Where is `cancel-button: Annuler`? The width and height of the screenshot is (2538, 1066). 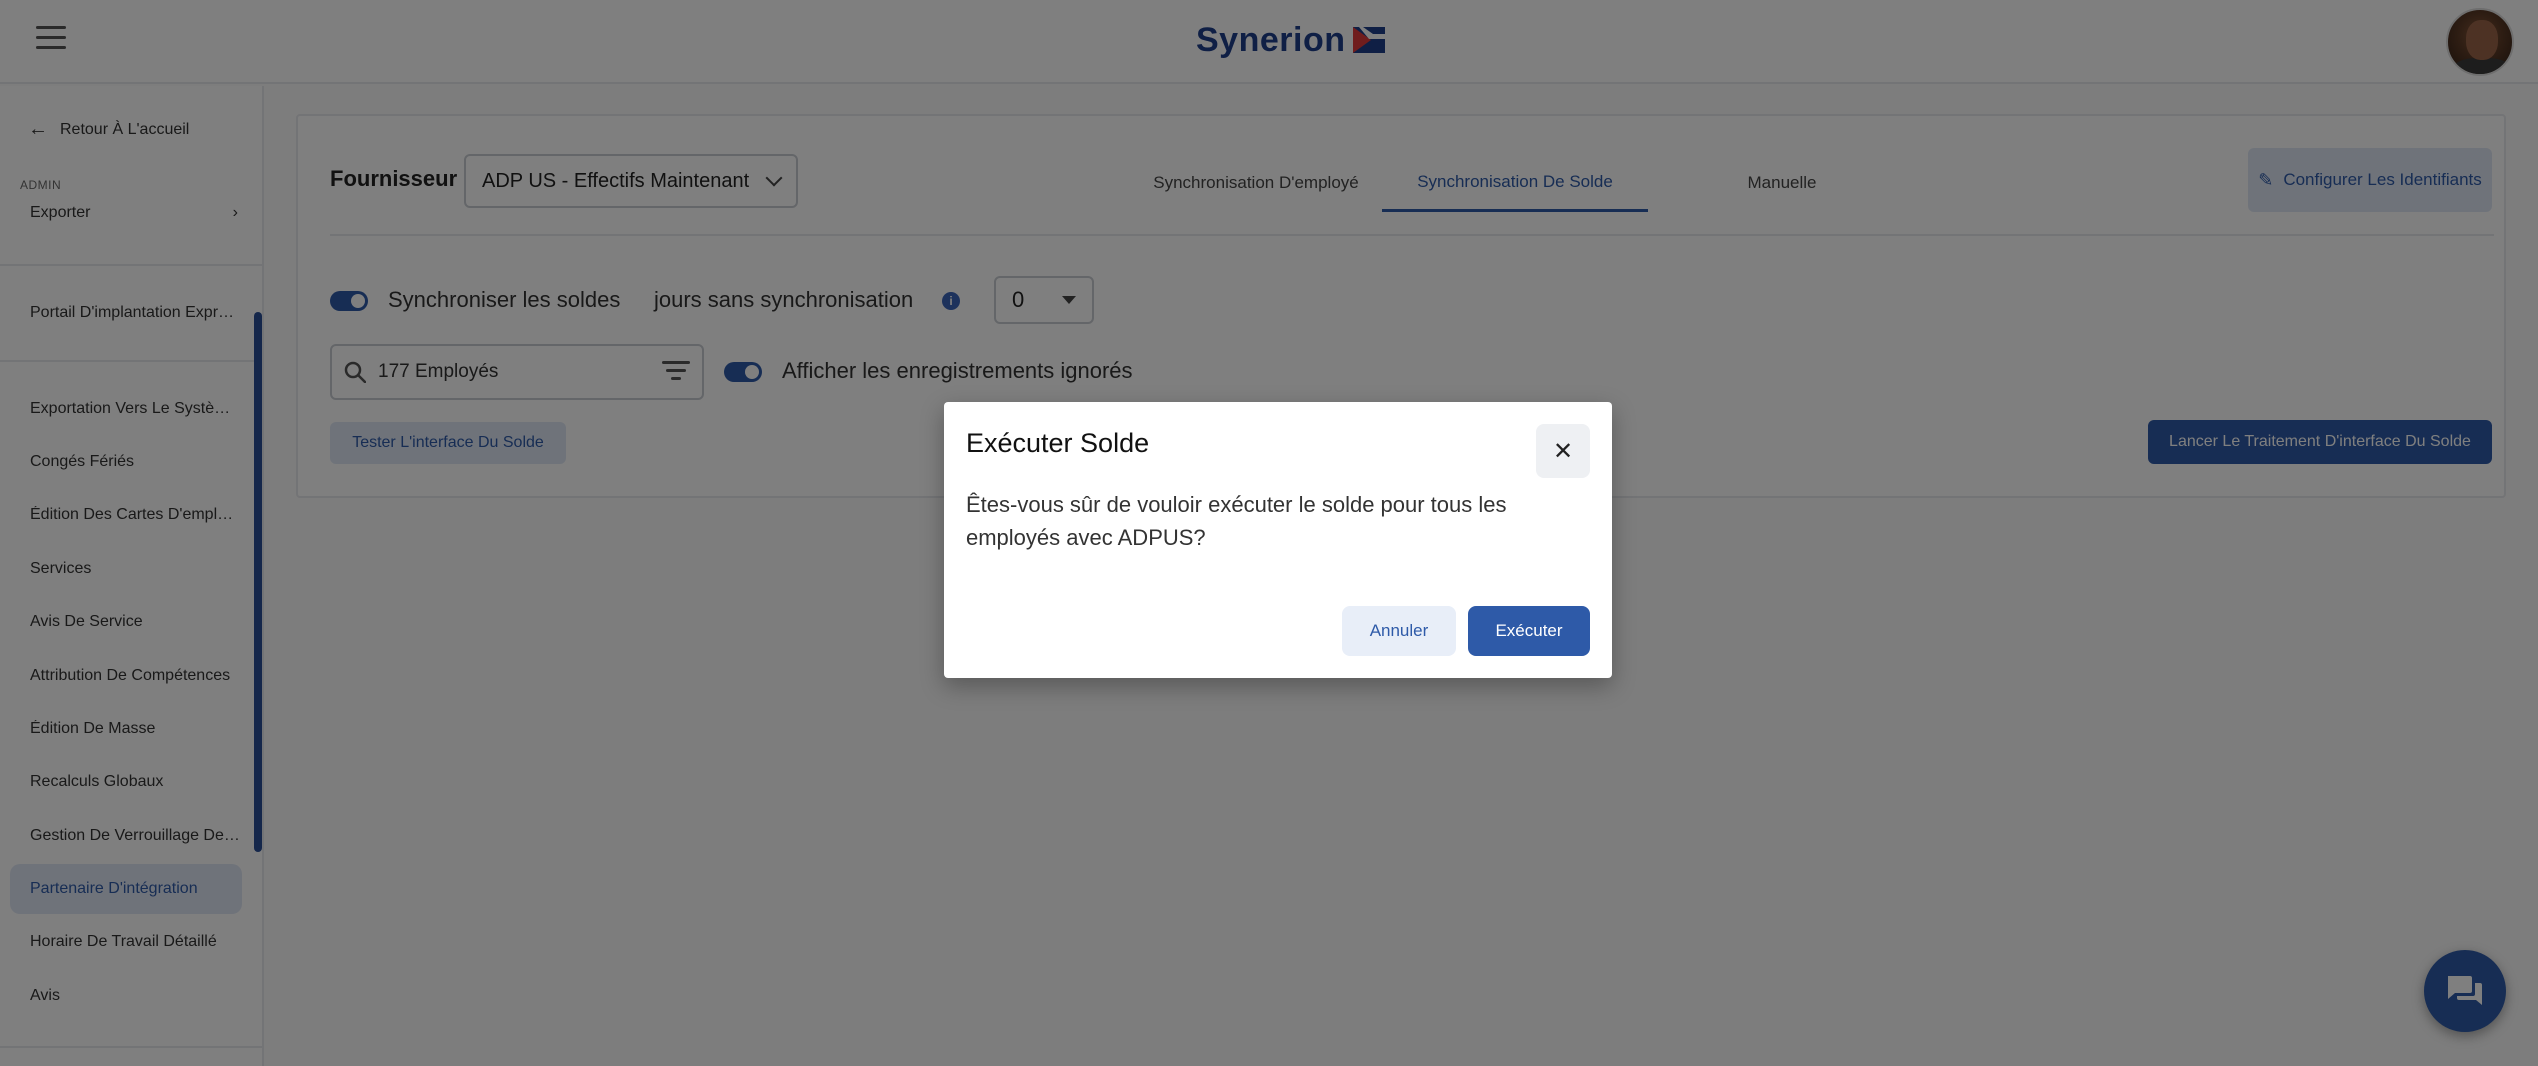
cancel-button: Annuler is located at coordinates (1399, 631).